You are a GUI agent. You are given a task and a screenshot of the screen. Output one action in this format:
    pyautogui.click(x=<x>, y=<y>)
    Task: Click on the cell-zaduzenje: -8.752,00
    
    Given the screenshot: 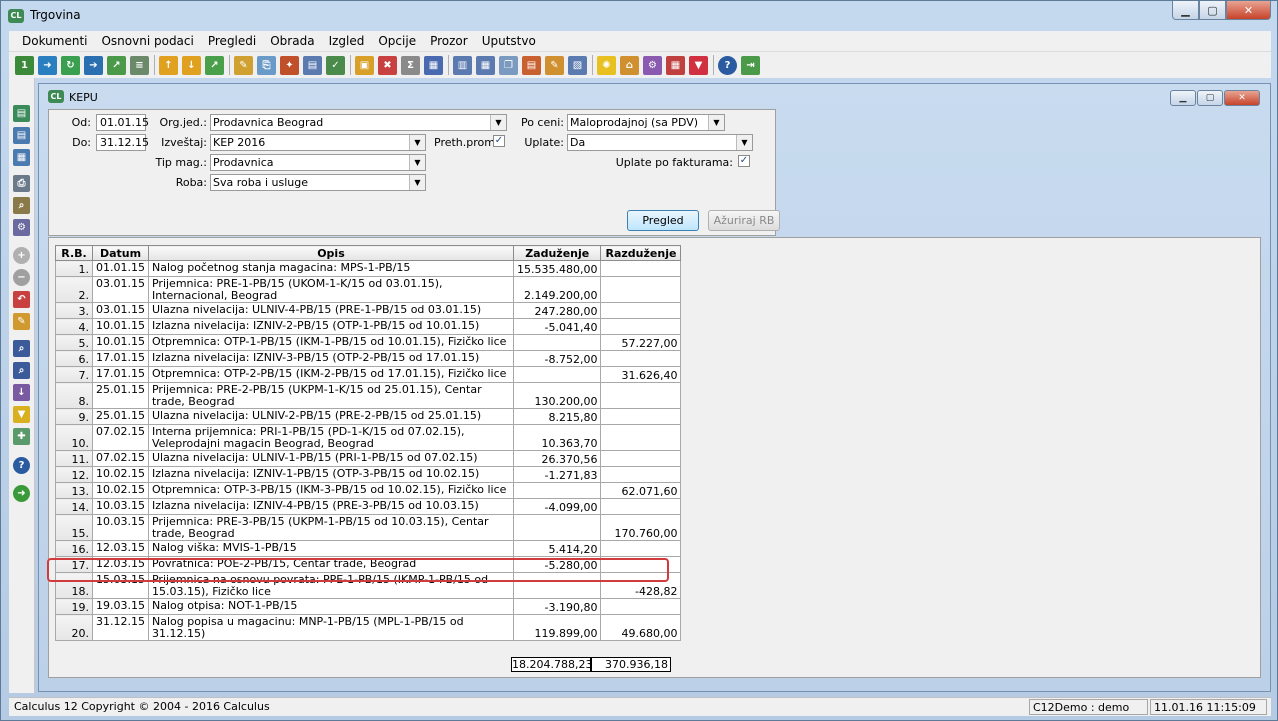 What is the action you would take?
    pyautogui.click(x=557, y=358)
    